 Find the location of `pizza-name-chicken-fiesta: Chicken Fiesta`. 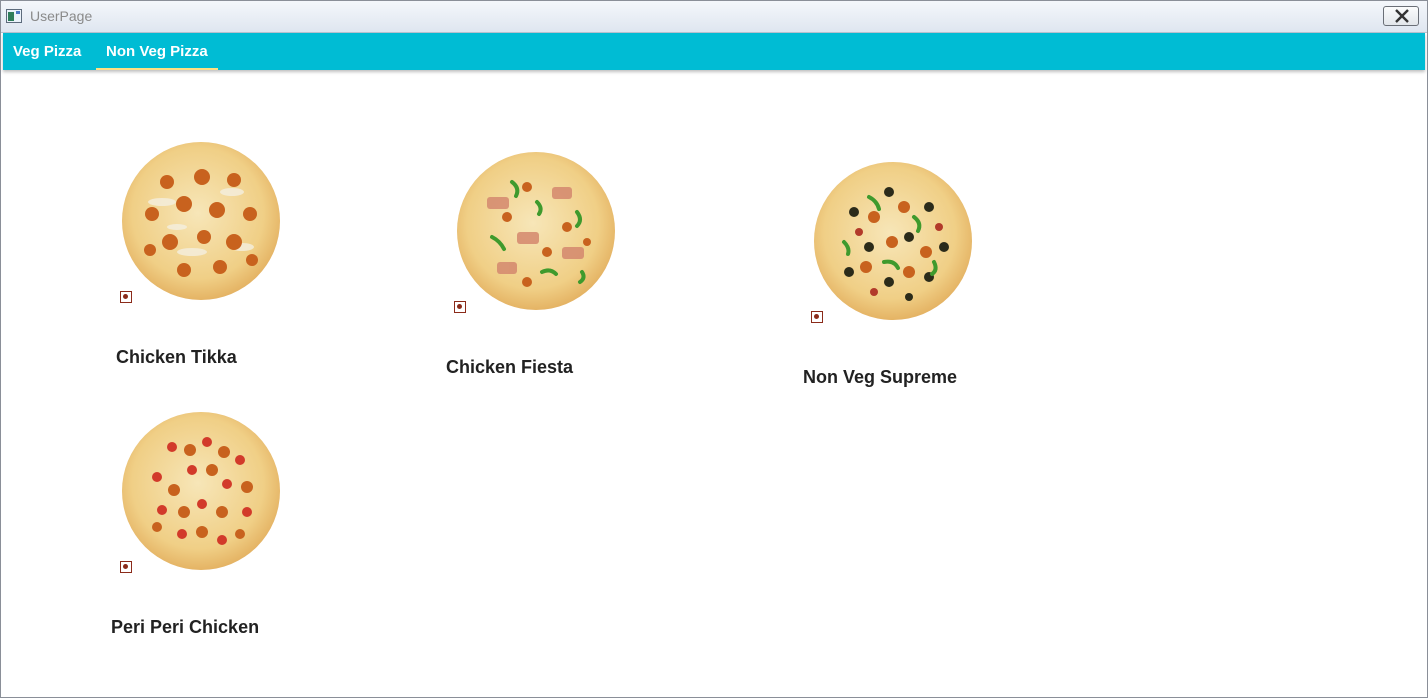

pizza-name-chicken-fiesta: Chicken Fiesta is located at coordinates (510, 367).